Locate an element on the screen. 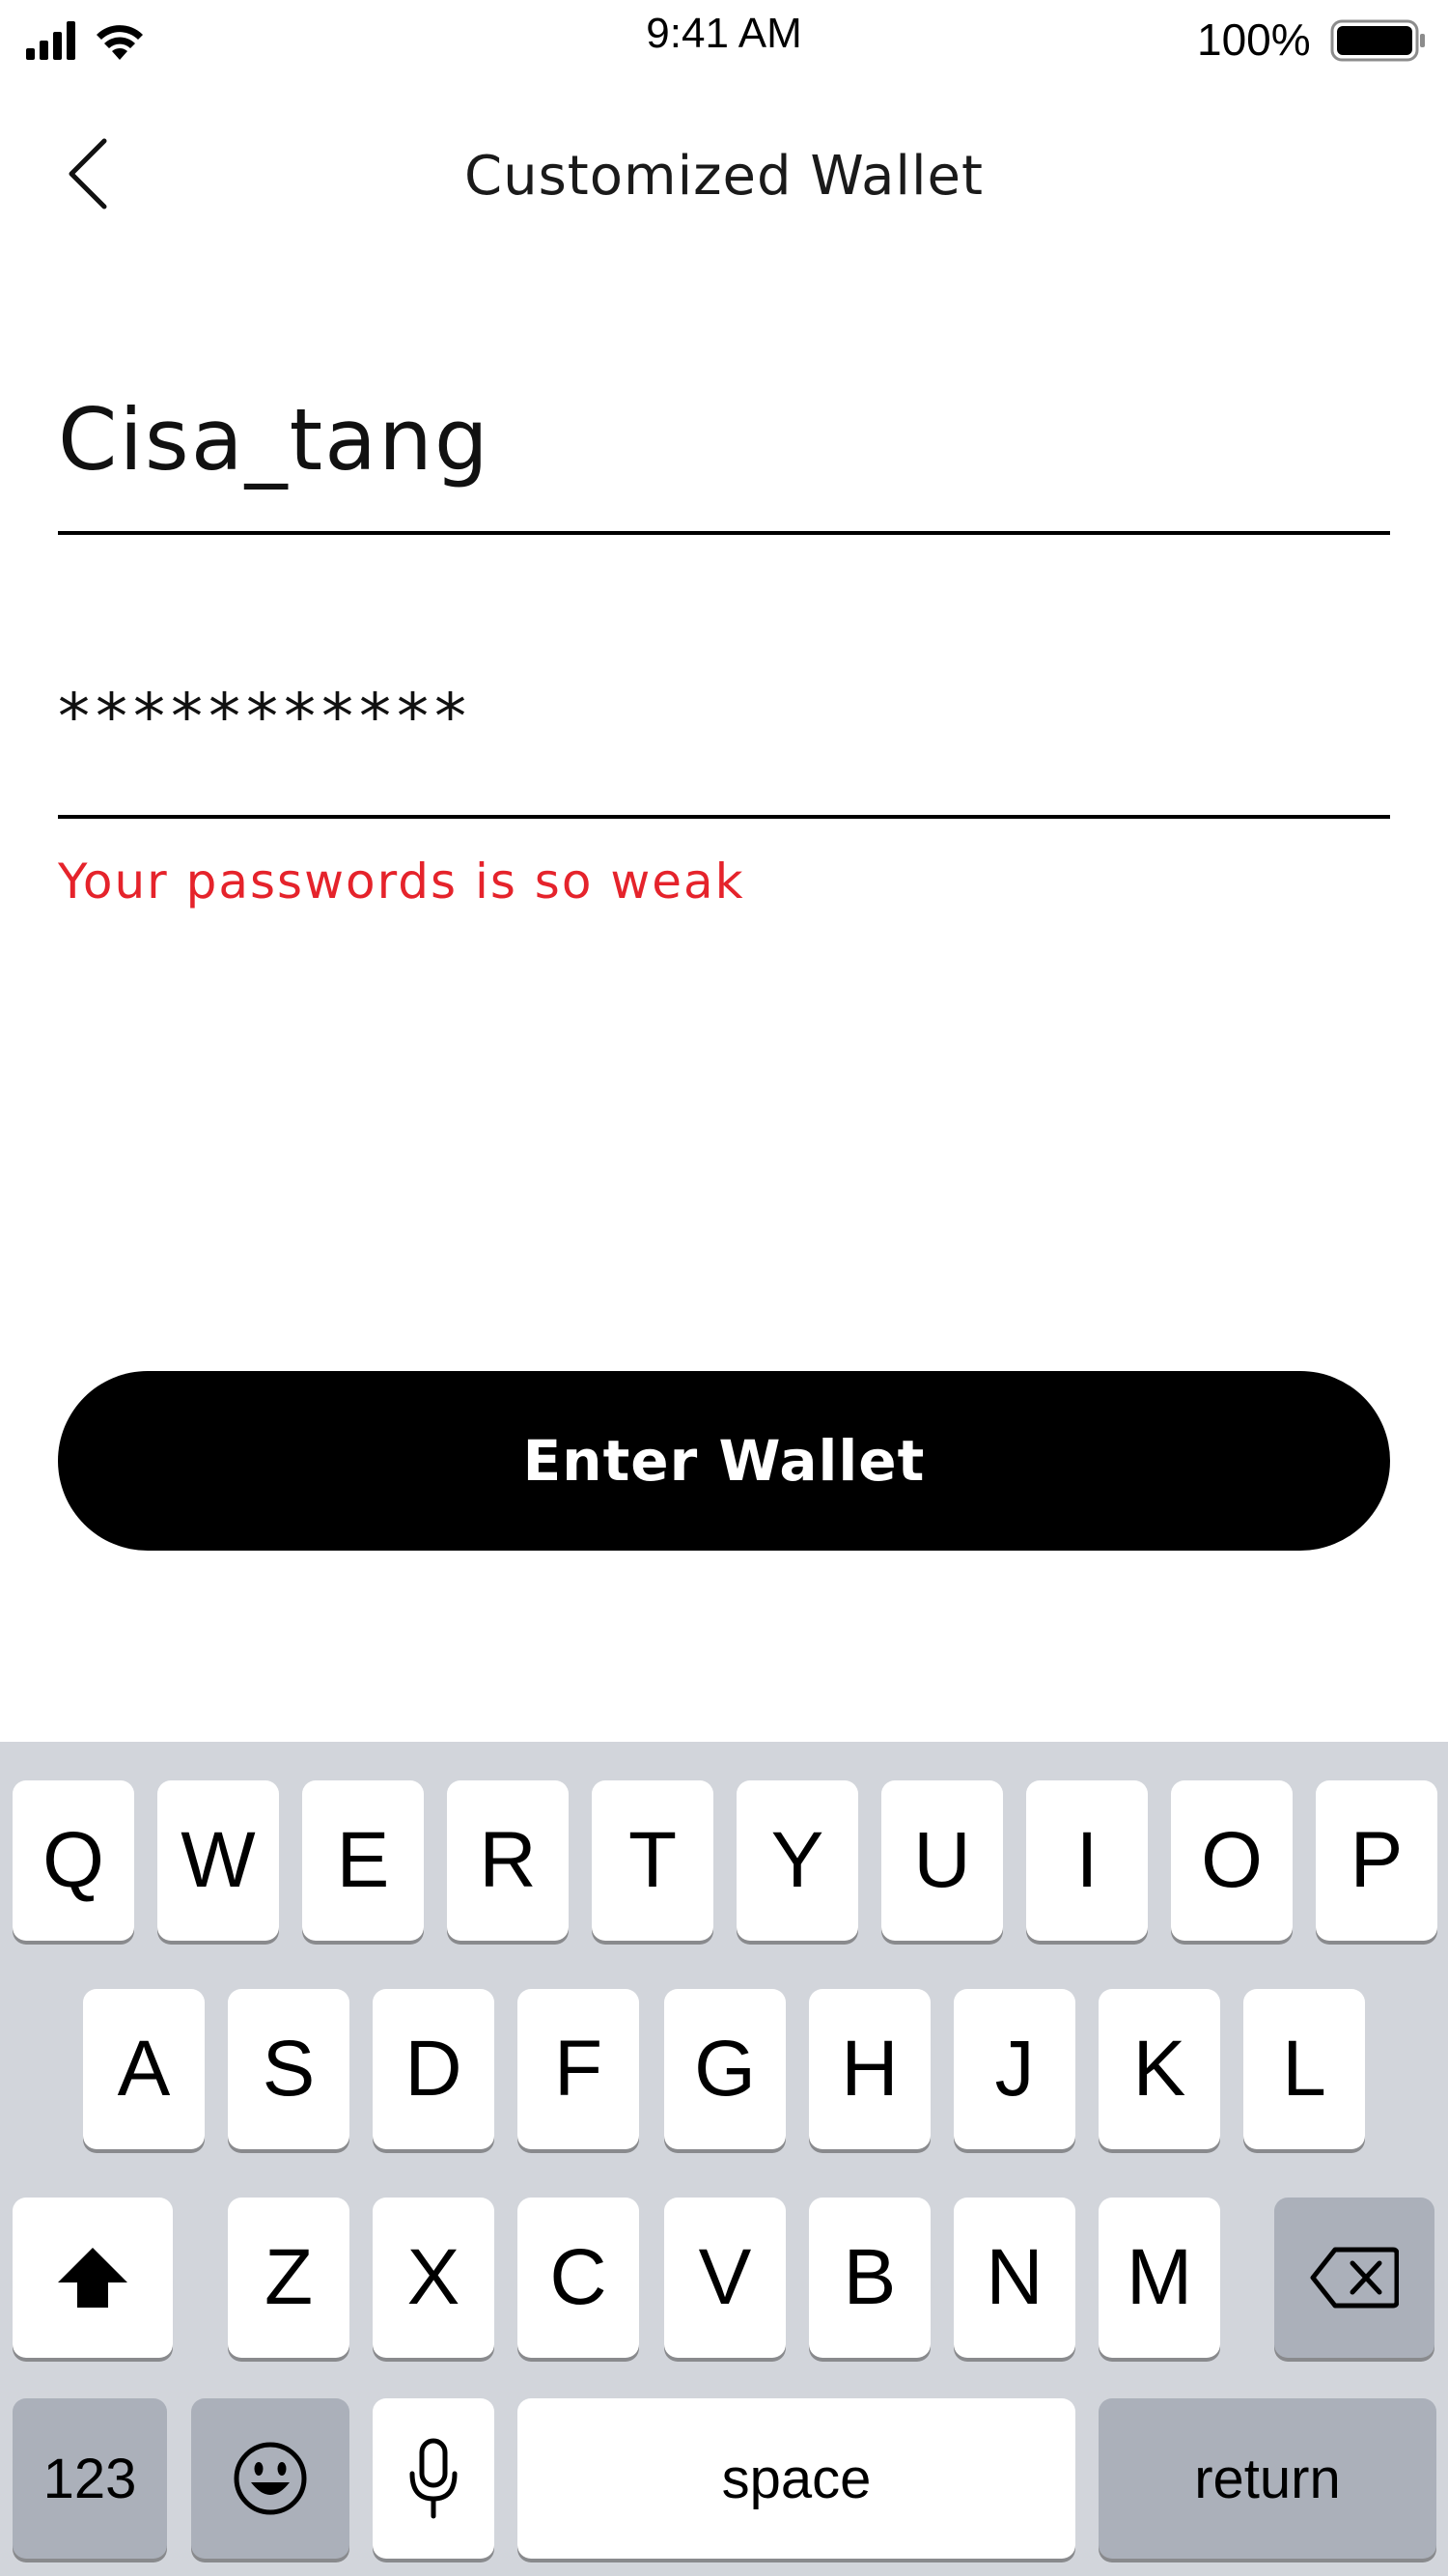 The image size is (1448, 2576). username-value: Cisa_tang is located at coordinates (274, 440).